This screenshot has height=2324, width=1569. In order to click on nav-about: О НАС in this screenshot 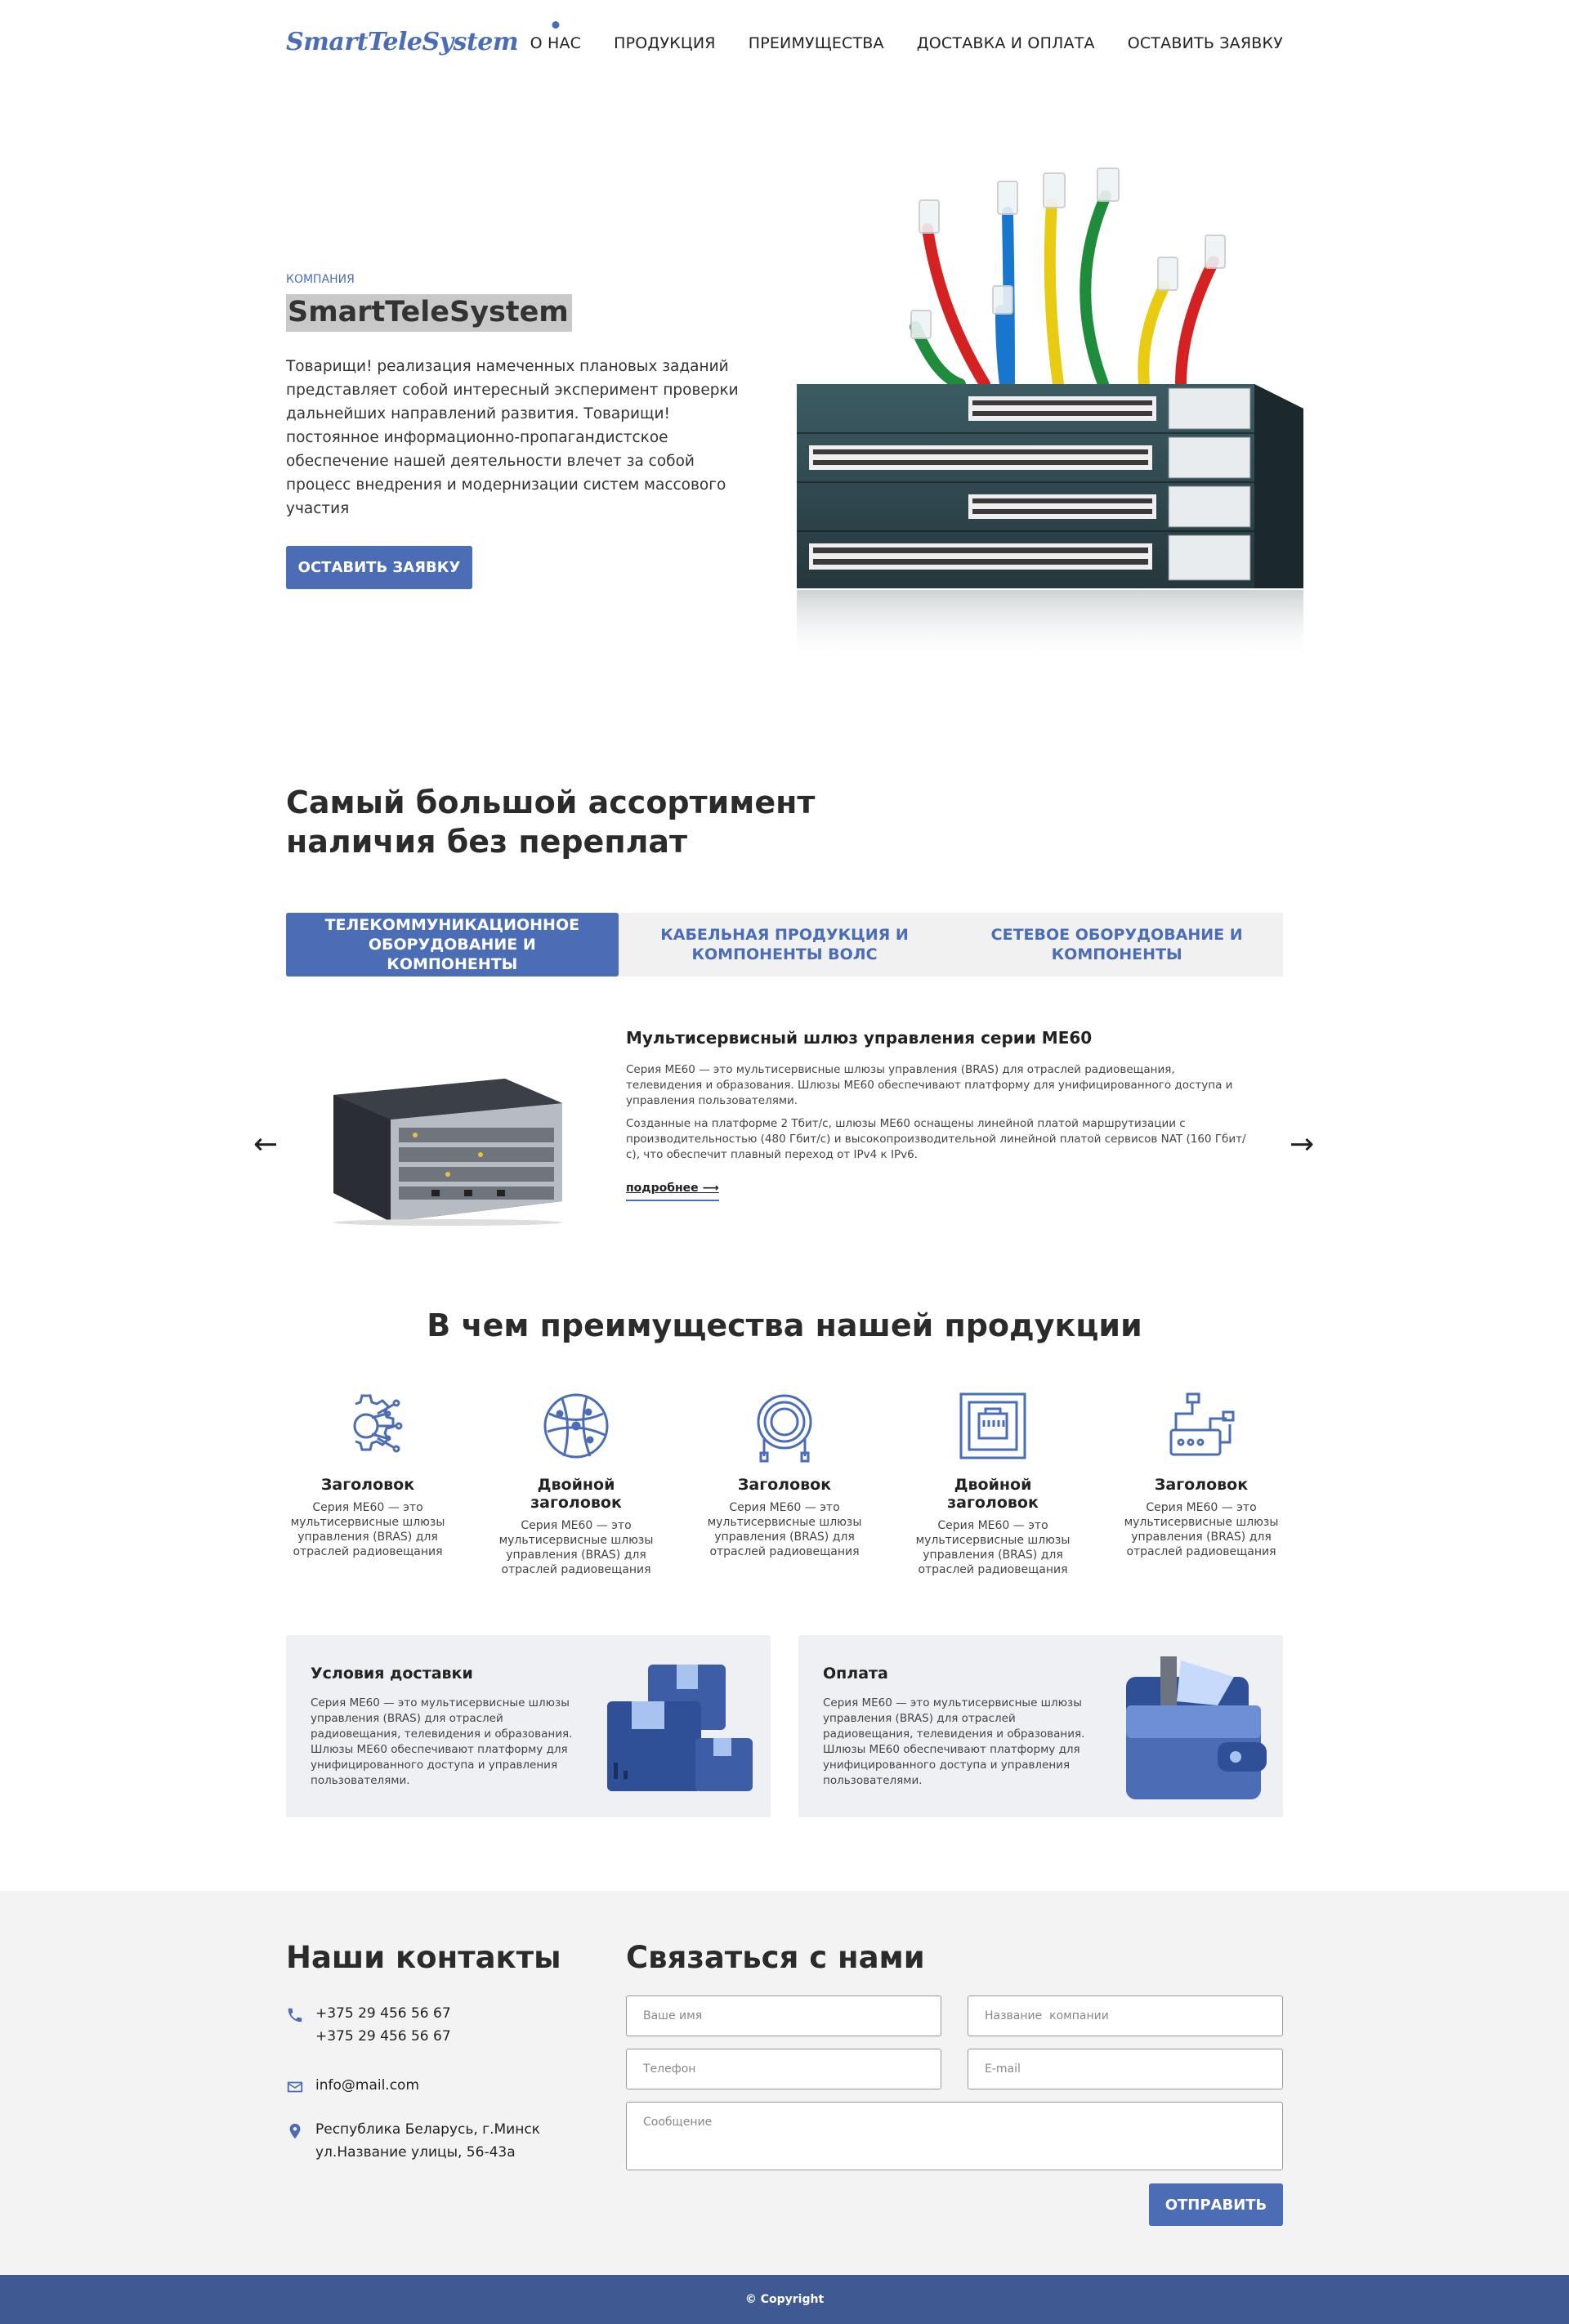, I will do `click(556, 43)`.